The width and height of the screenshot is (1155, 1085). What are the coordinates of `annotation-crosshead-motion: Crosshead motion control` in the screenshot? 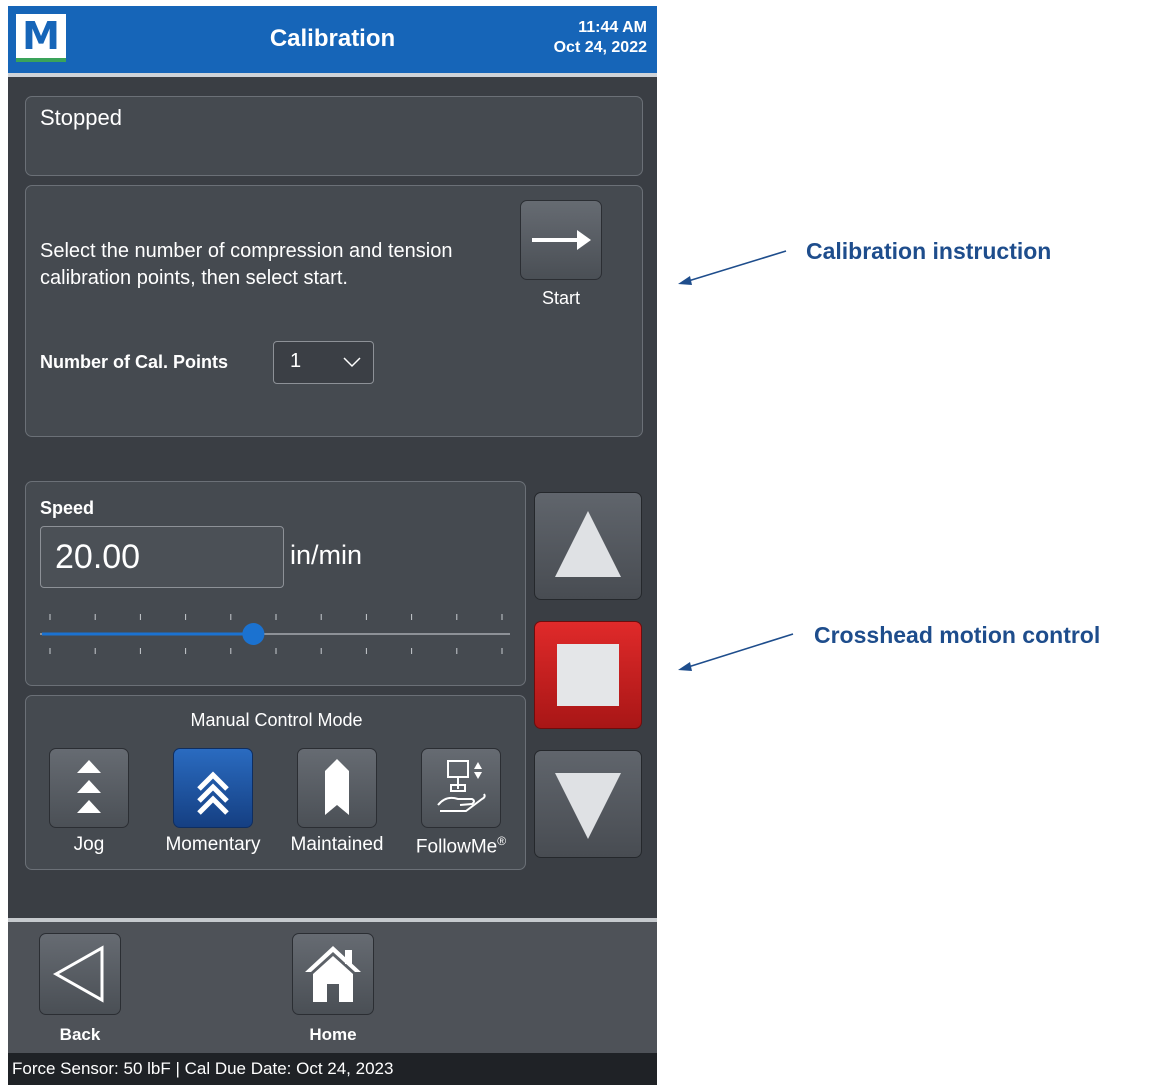 It's located at (957, 635).